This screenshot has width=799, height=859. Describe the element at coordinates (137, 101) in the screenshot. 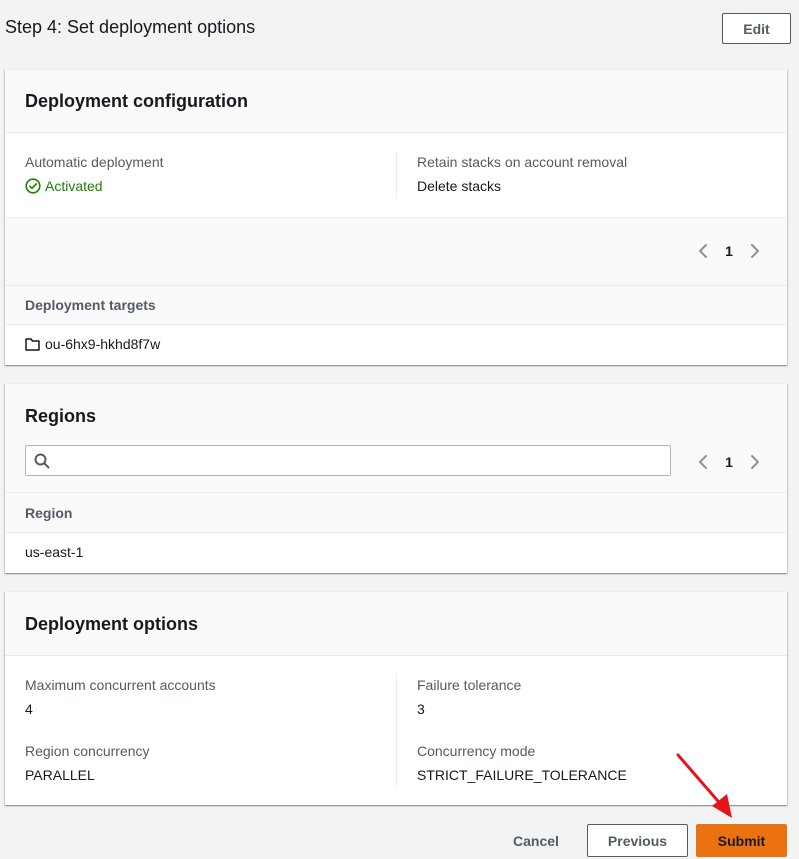

I see `card-title: Deployment configuration` at that location.